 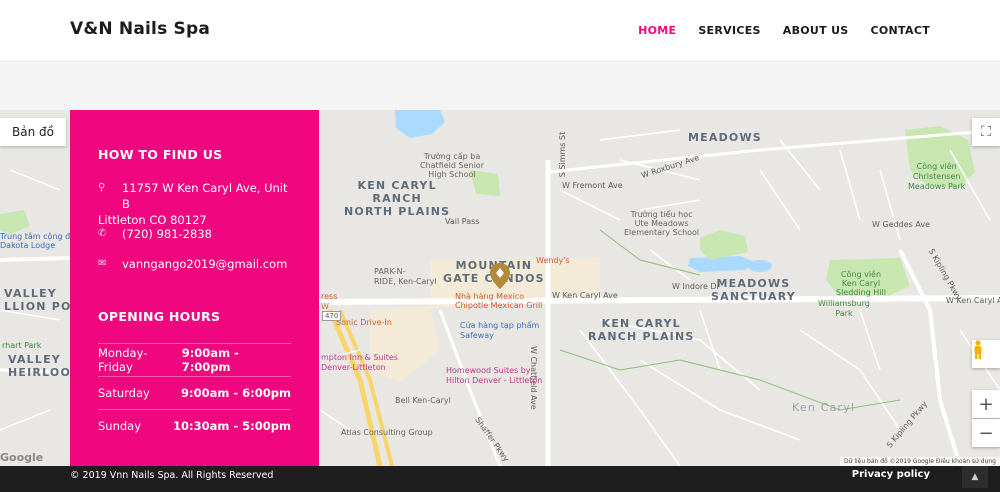 I want to click on poi-dakota-lodge: Trung tâm cộng đ Dakota Lodge, so click(x=35, y=241).